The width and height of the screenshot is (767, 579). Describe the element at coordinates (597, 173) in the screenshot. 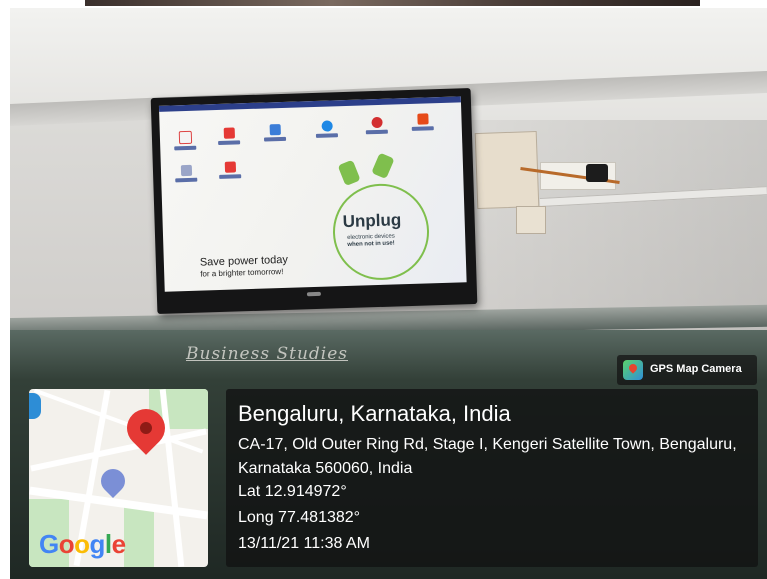

I see `wall-plug` at that location.